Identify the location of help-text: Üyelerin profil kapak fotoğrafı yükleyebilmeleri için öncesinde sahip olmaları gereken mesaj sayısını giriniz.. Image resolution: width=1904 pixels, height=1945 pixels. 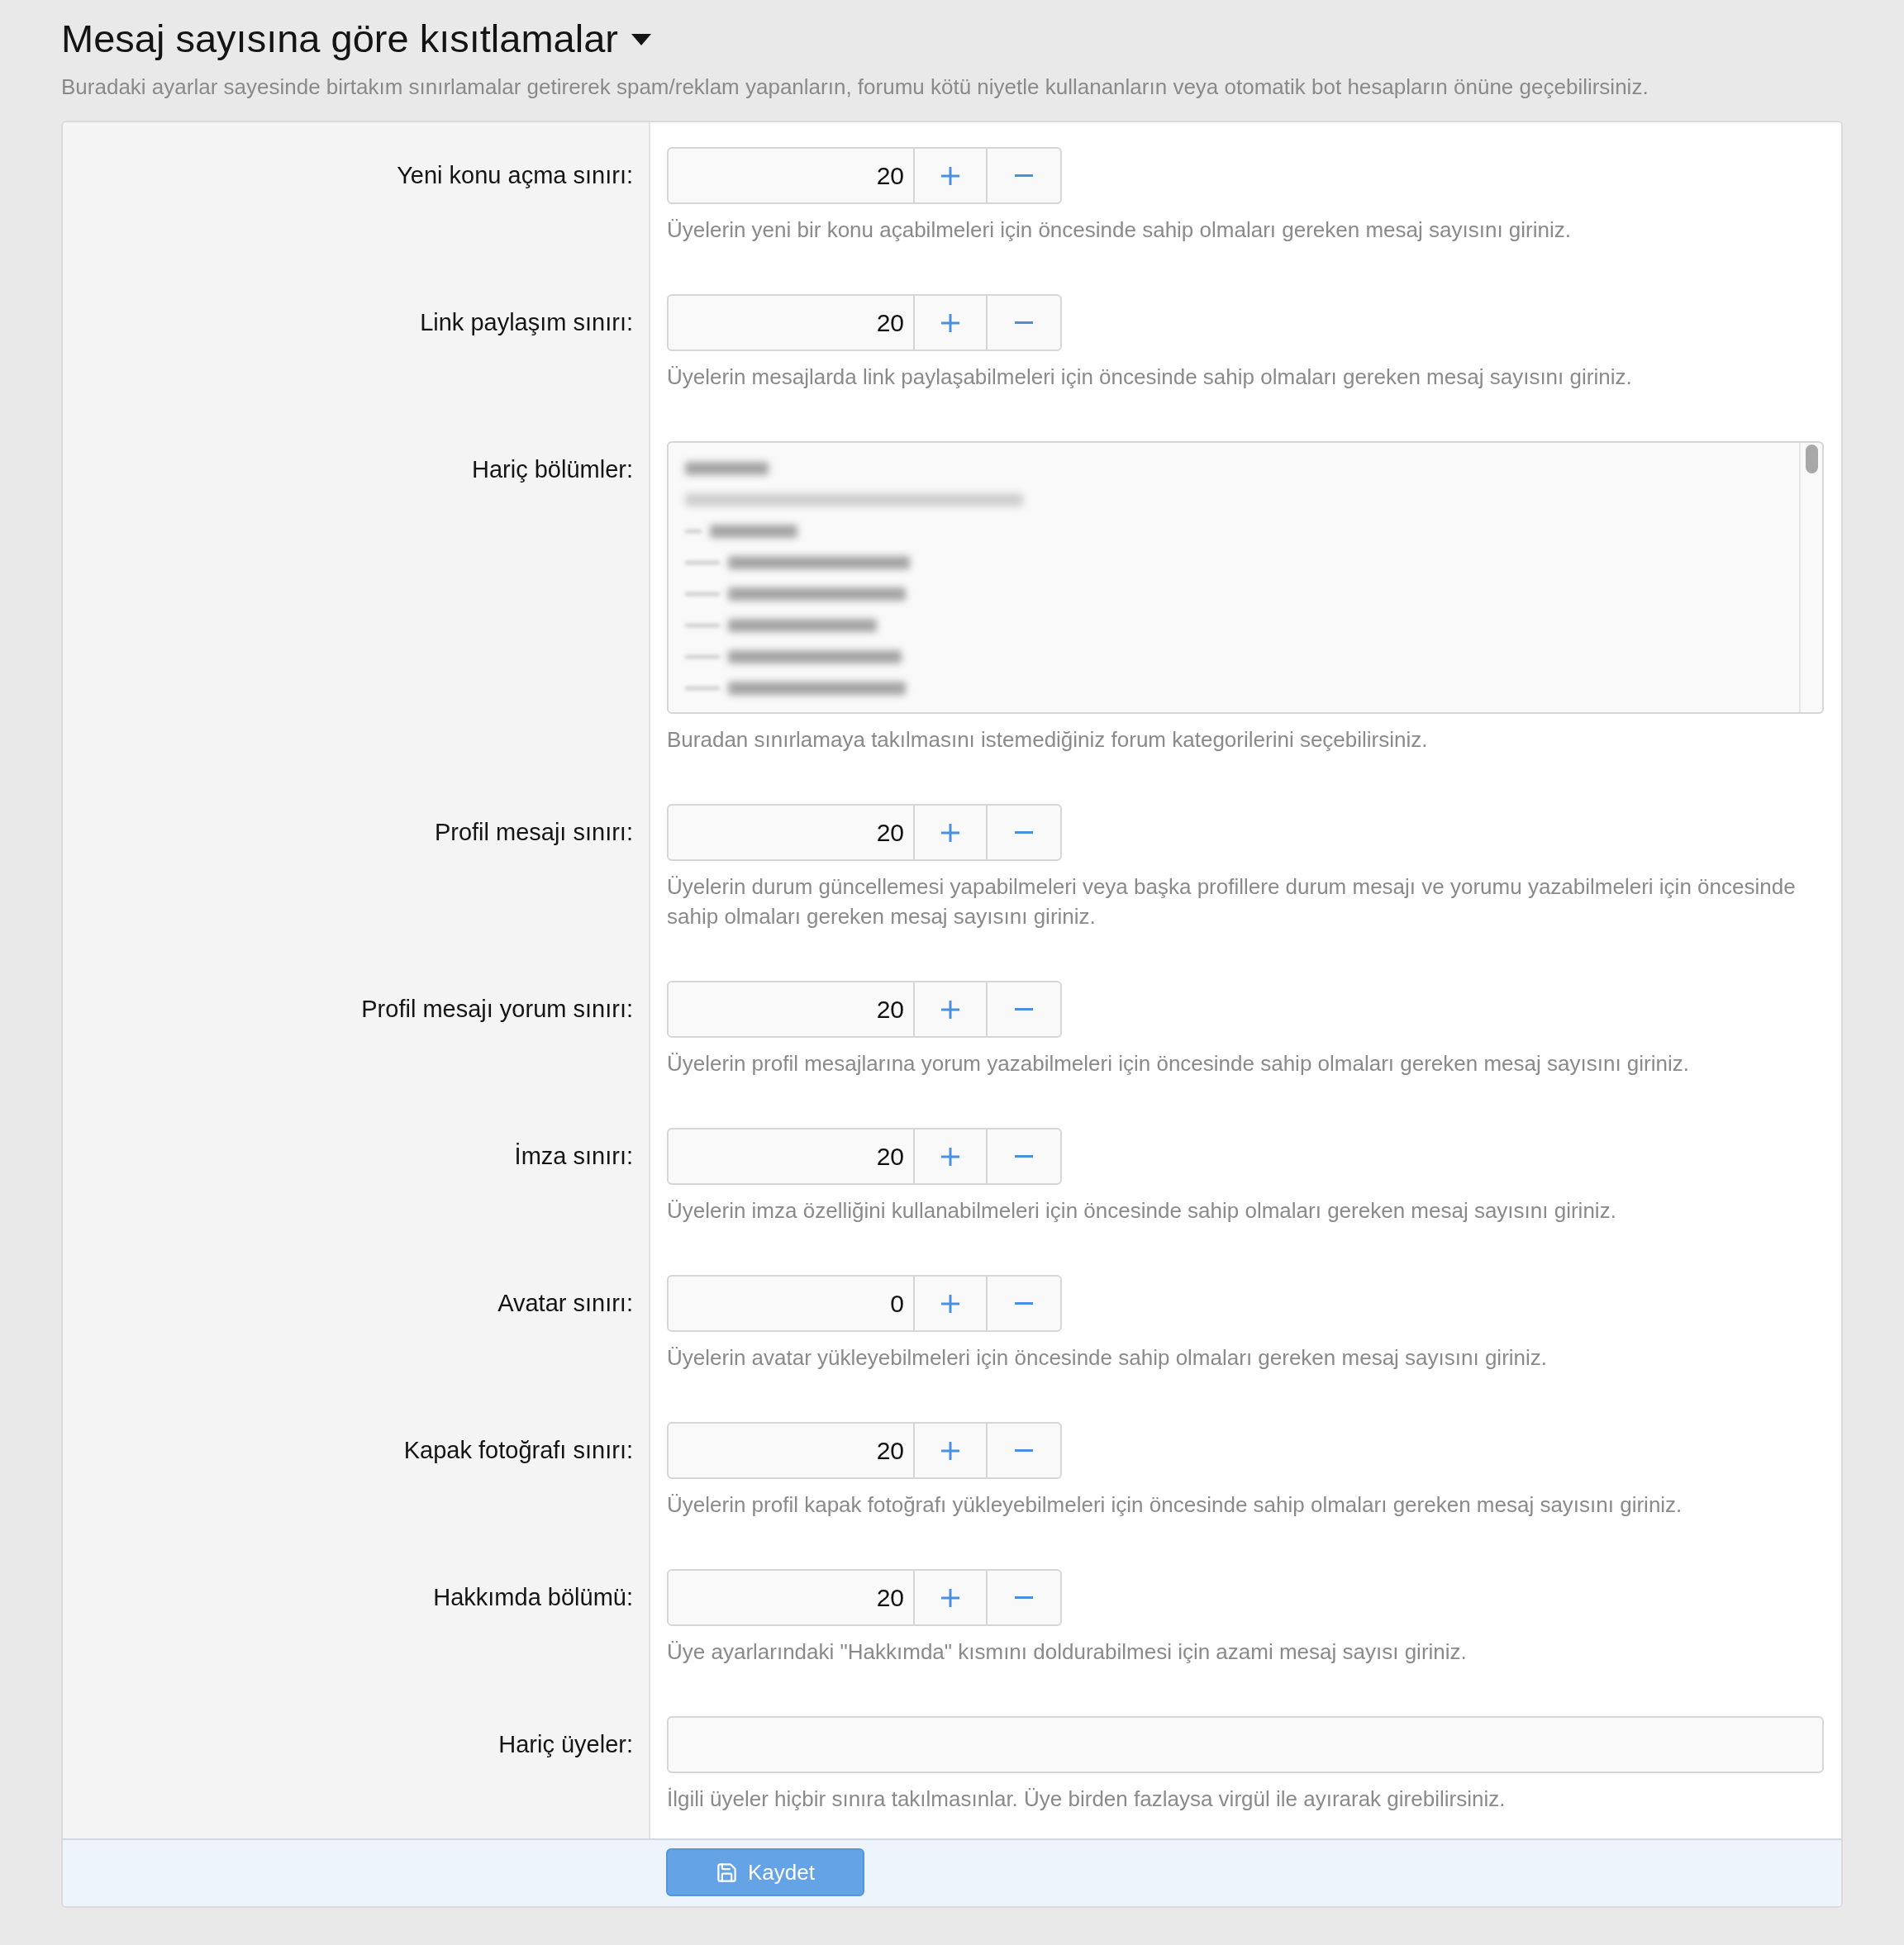
(1175, 1505).